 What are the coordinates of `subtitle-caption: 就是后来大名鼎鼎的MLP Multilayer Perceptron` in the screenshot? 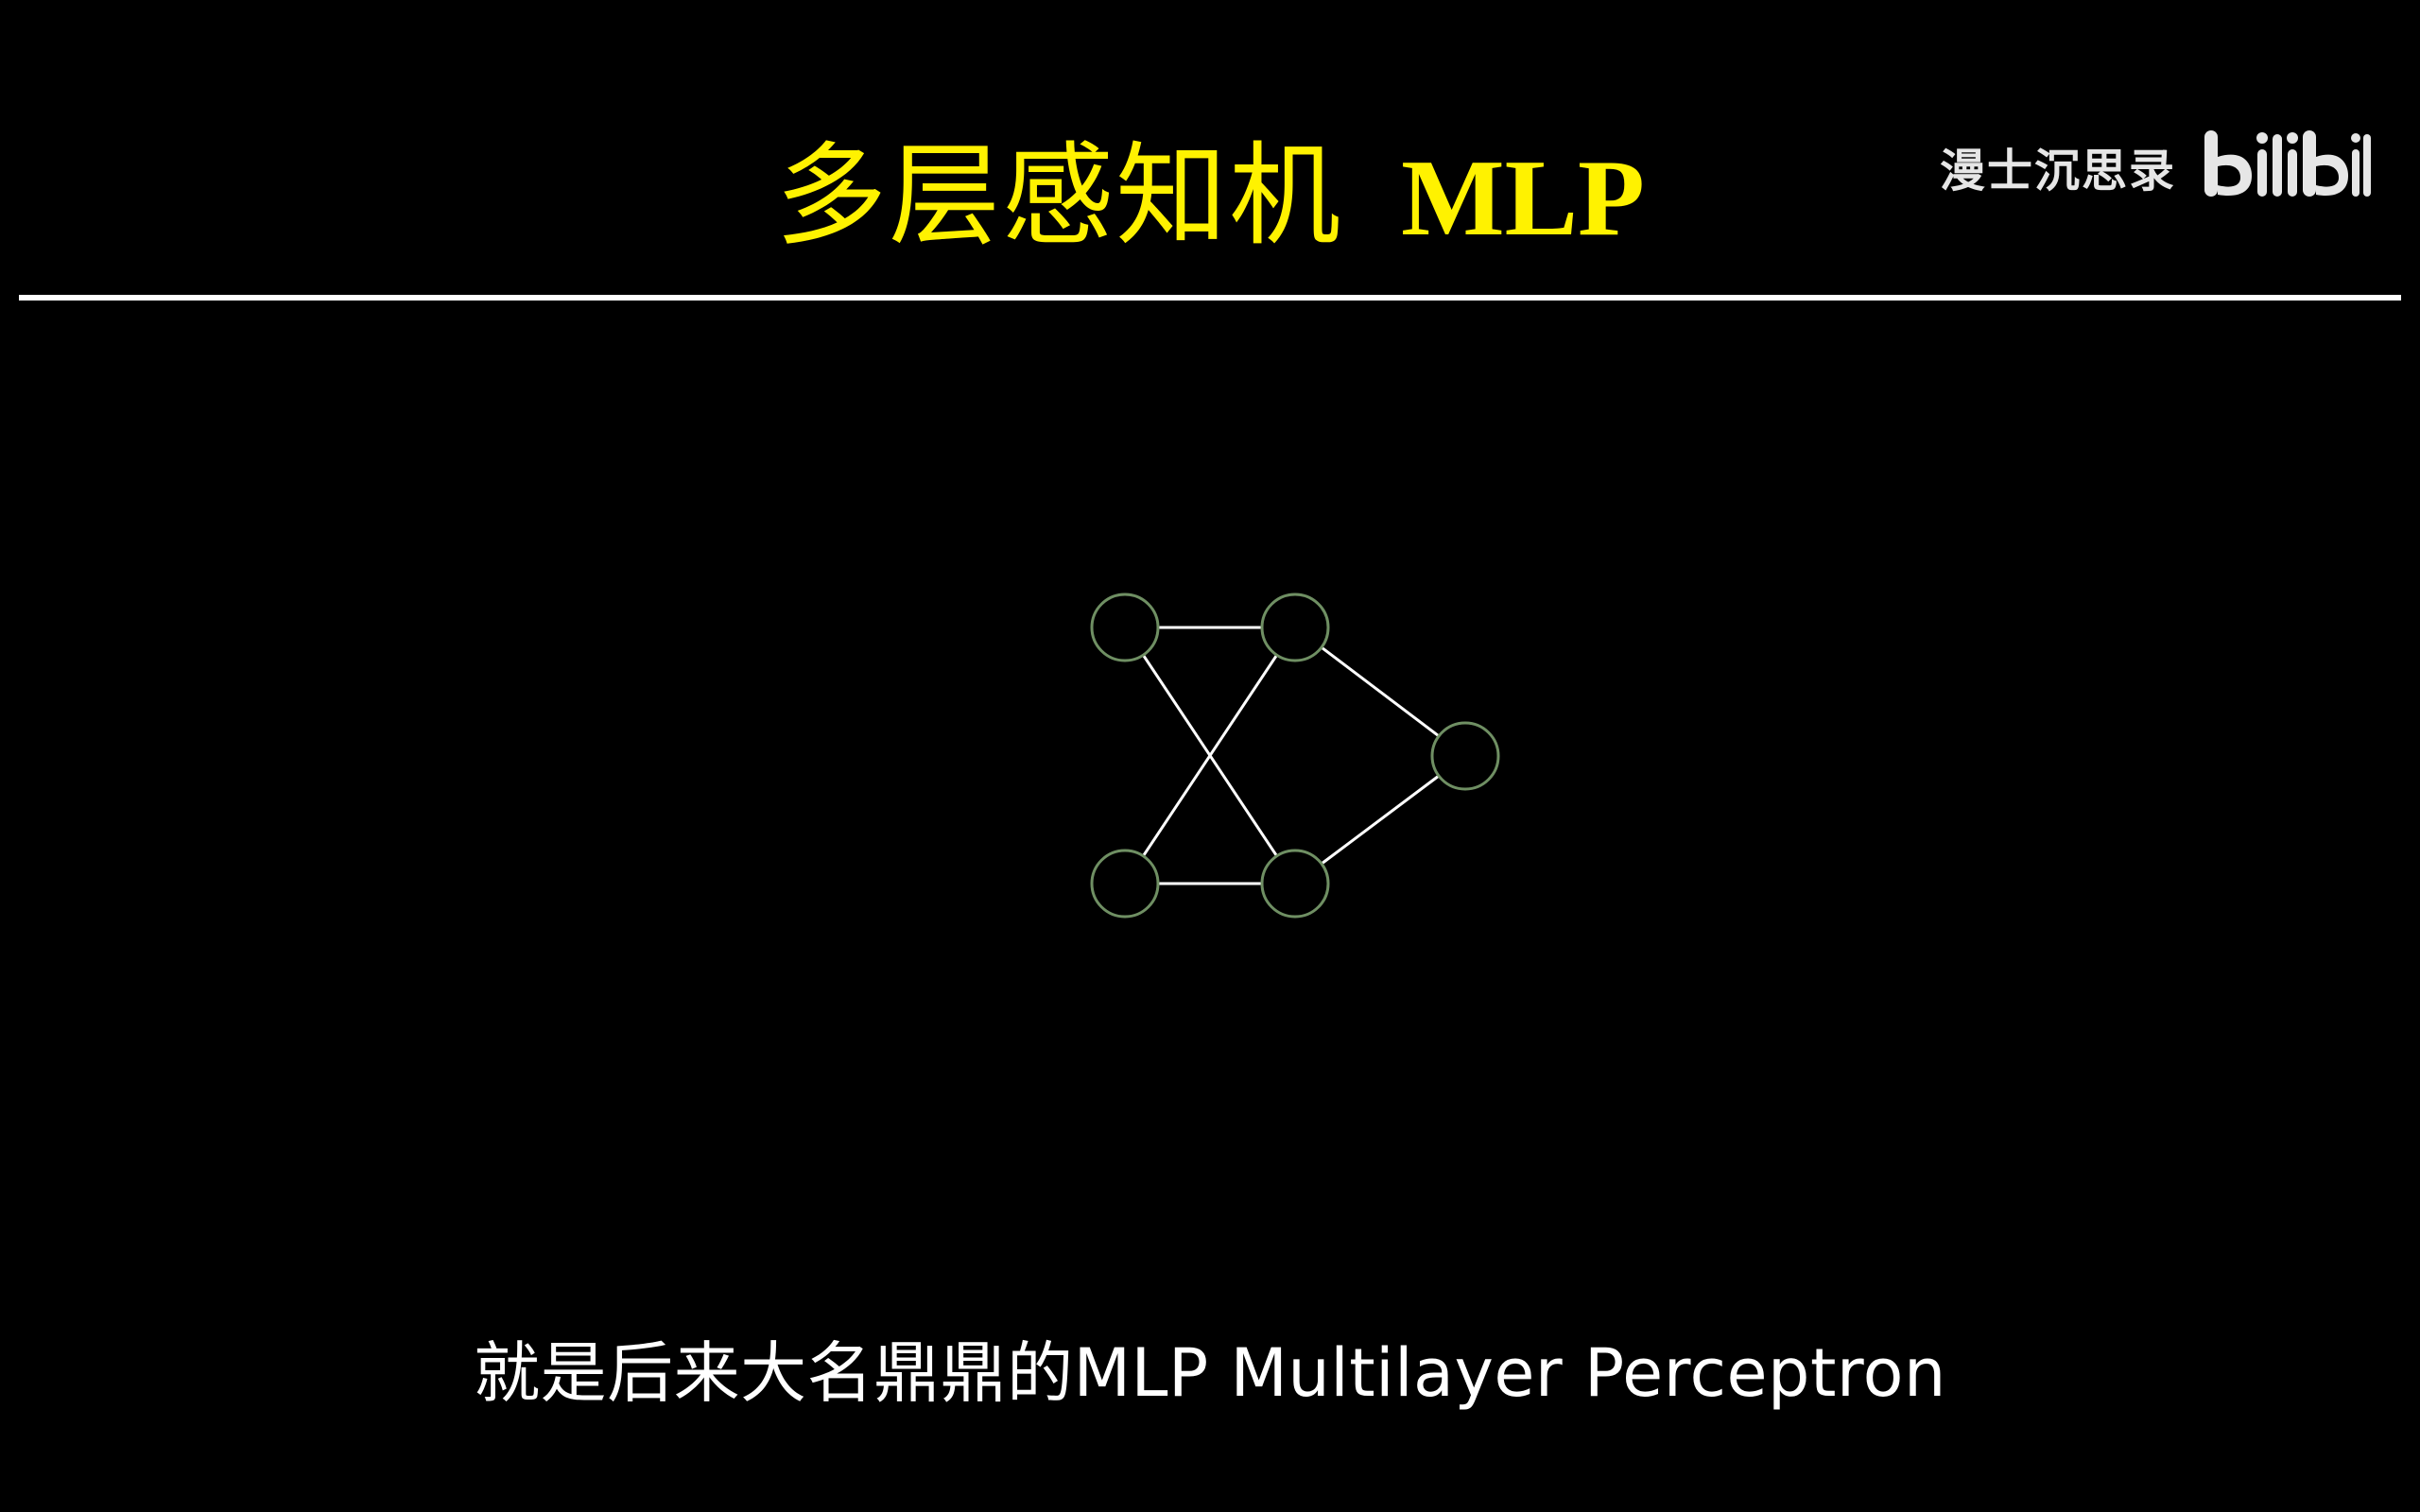 It's located at (1210, 1373).